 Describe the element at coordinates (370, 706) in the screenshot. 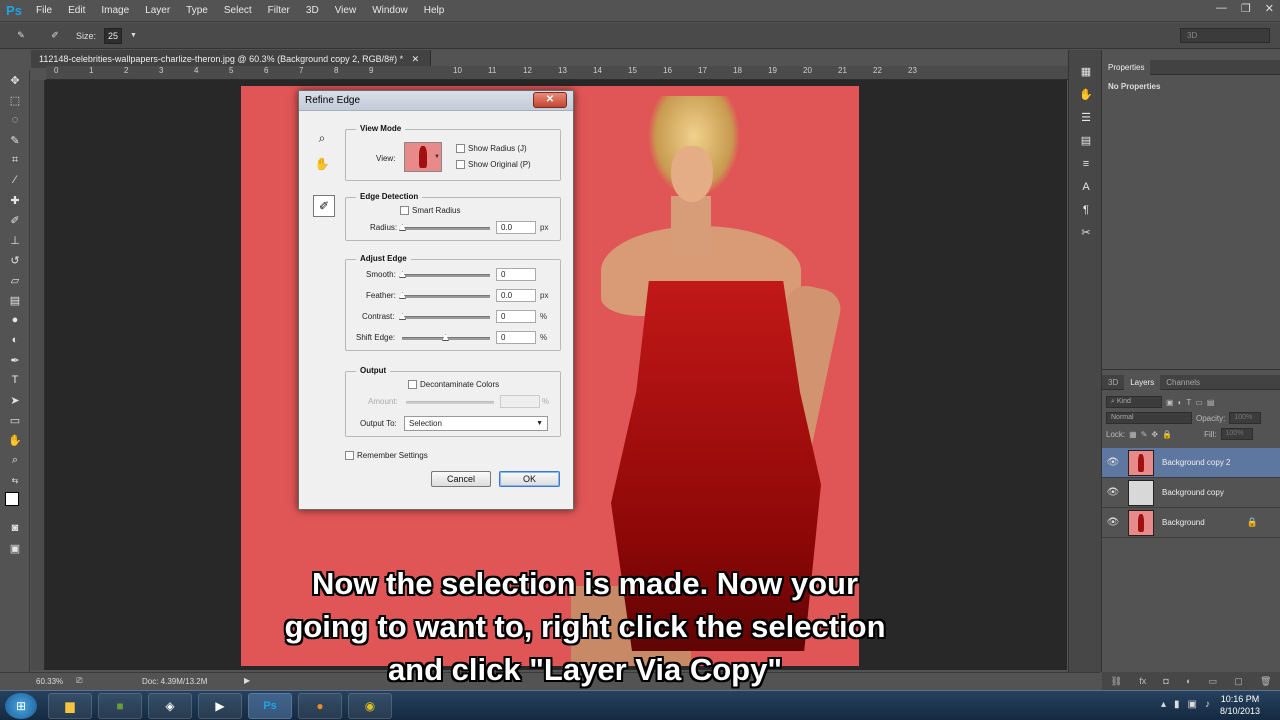

I see `chrome-taskbar-button: ◉` at that location.